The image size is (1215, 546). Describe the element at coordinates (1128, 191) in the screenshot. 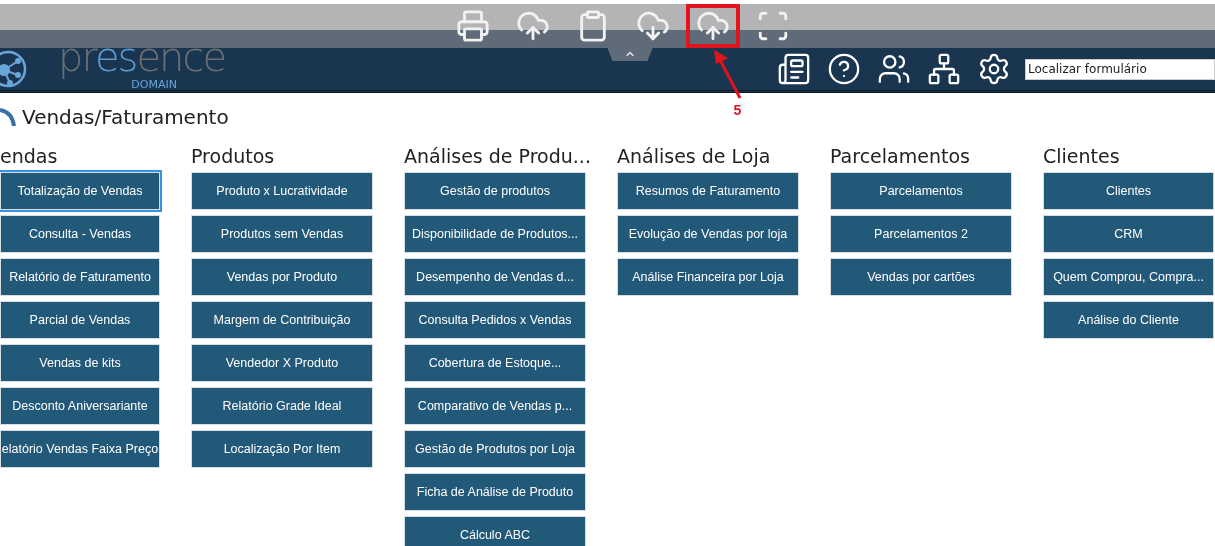

I see `menu-tile: Clientes` at that location.